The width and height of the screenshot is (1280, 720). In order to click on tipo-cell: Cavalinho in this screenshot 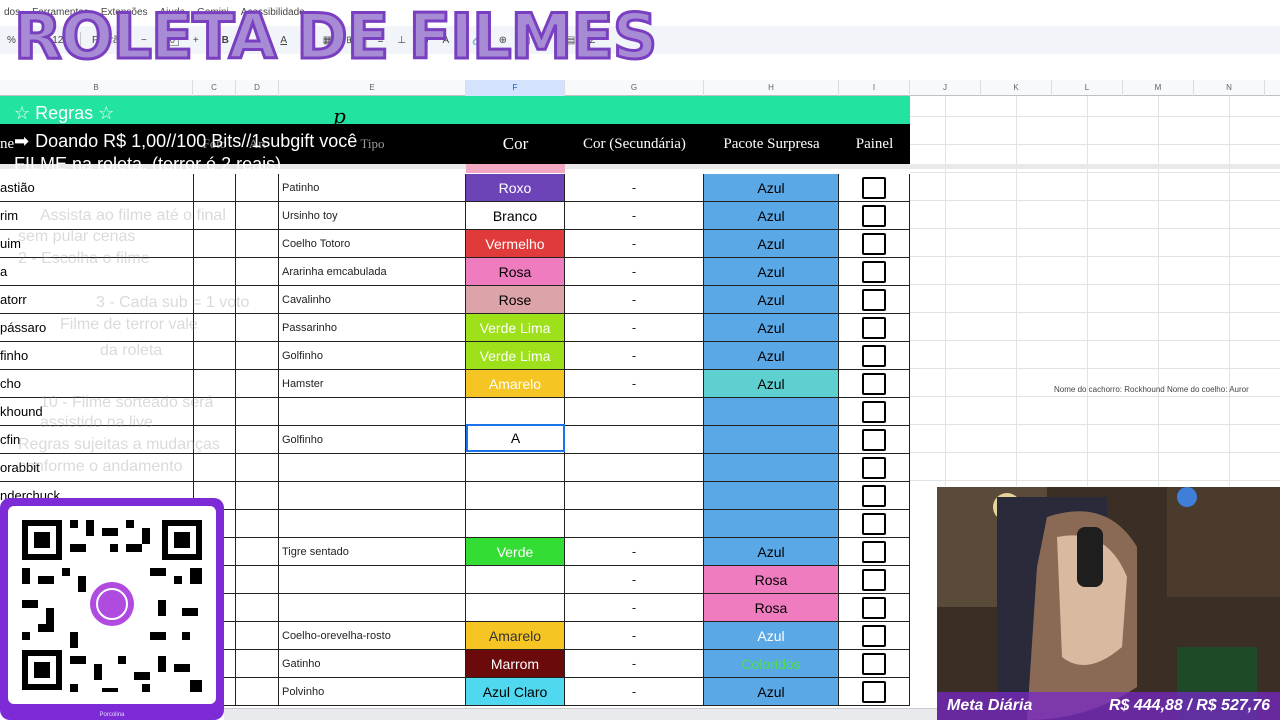, I will do `click(372, 300)`.